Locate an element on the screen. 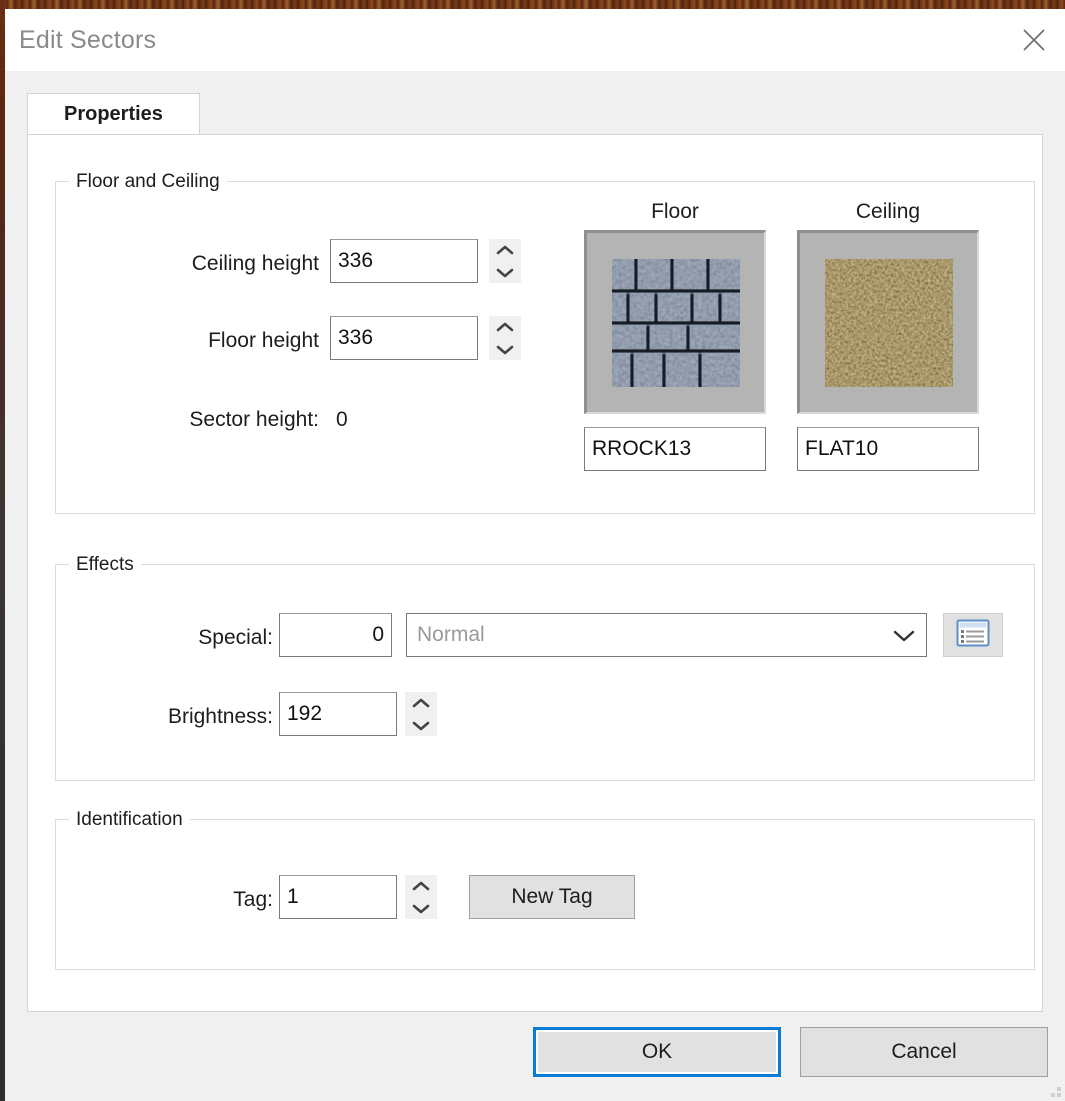  tab-properties-label: Properties is located at coordinates (113, 114).